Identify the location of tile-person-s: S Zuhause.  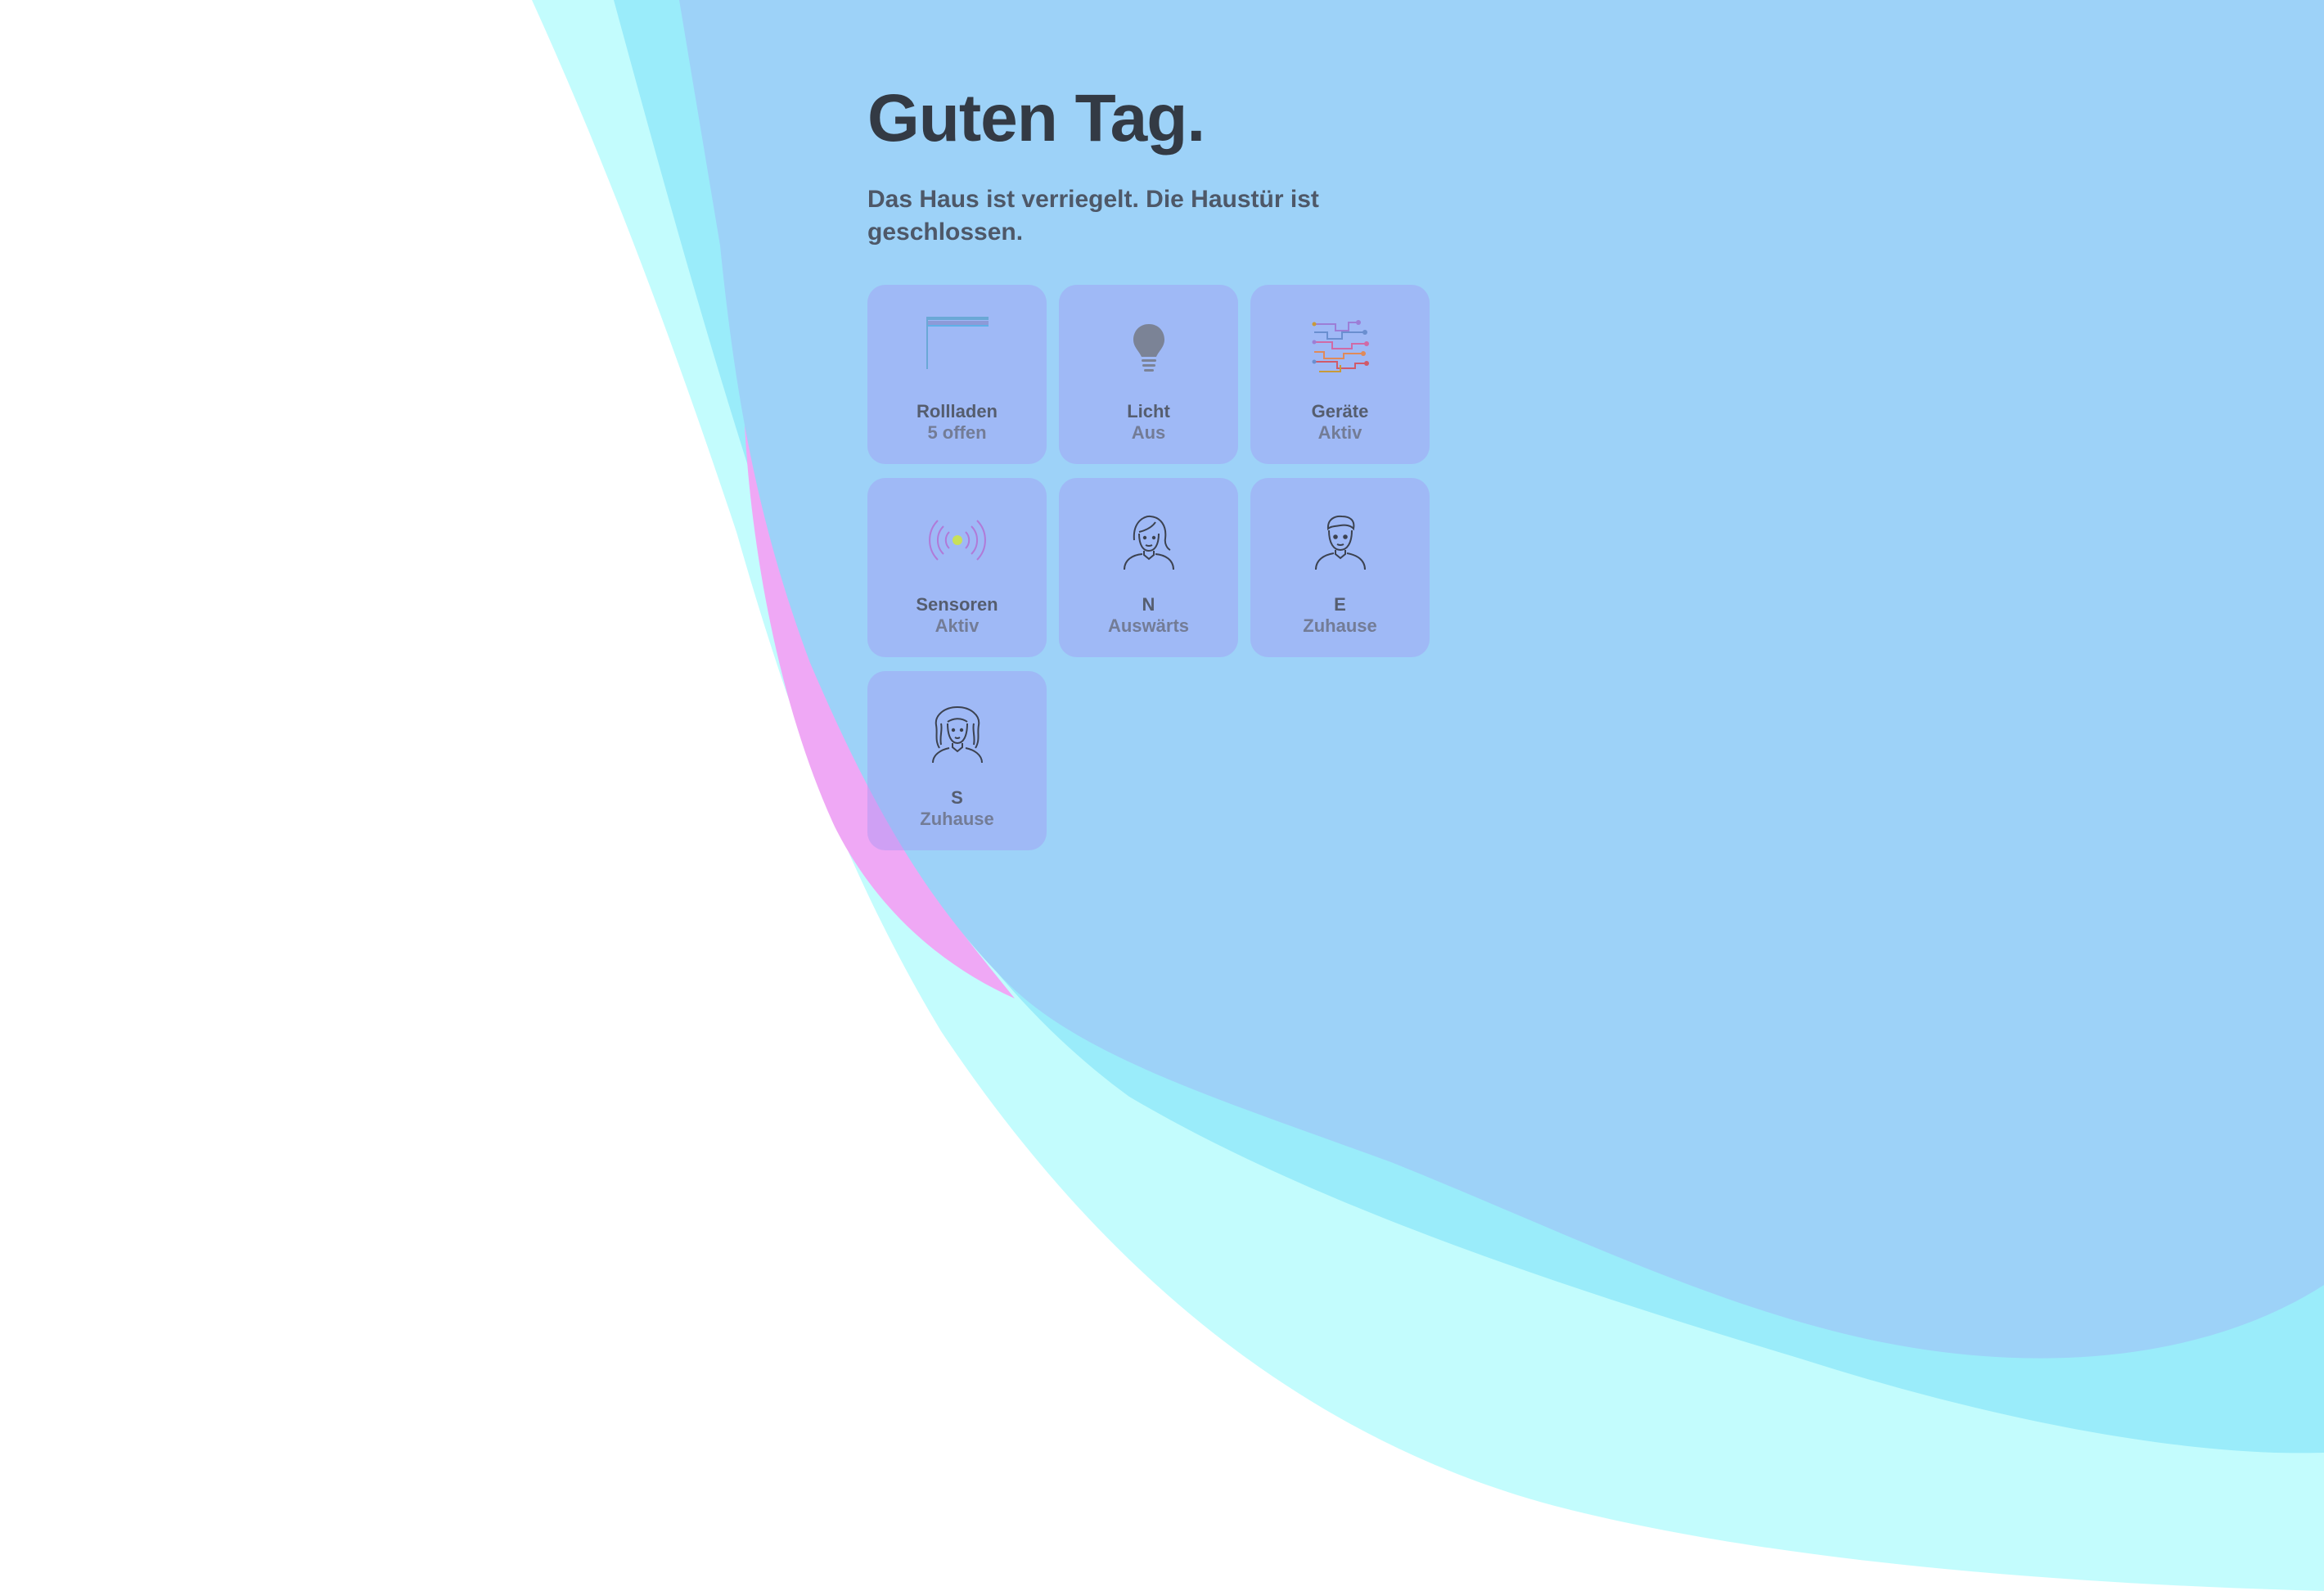
(957, 760).